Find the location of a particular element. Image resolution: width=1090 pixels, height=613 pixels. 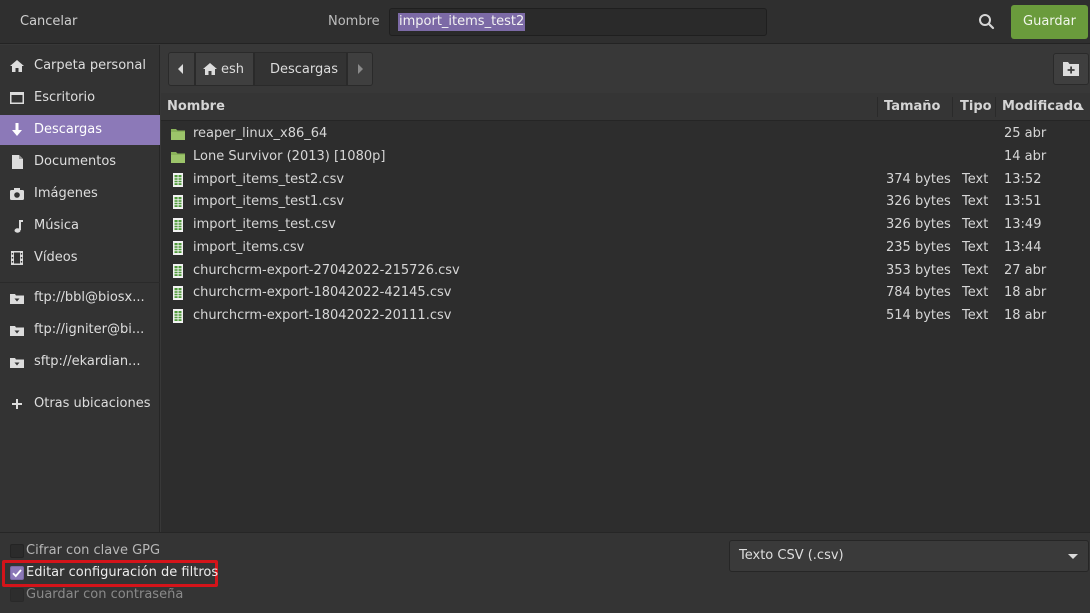

chevron-right-icon is located at coordinates (360, 69).